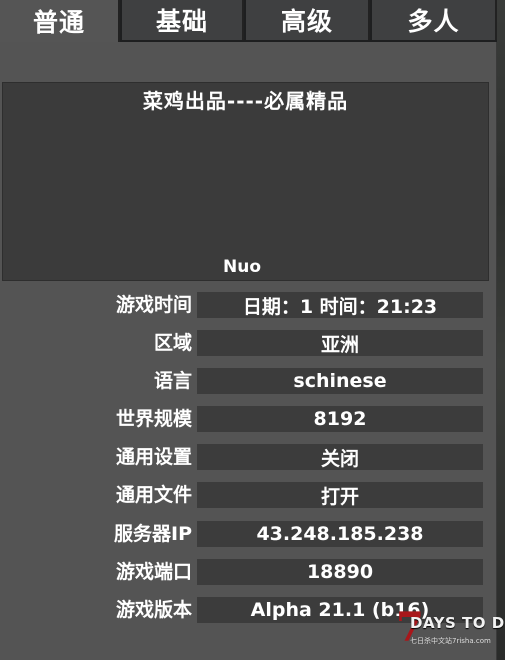 The image size is (505, 660). What do you see at coordinates (60, 21) in the screenshot?
I see `tab-general: 普通` at bounding box center [60, 21].